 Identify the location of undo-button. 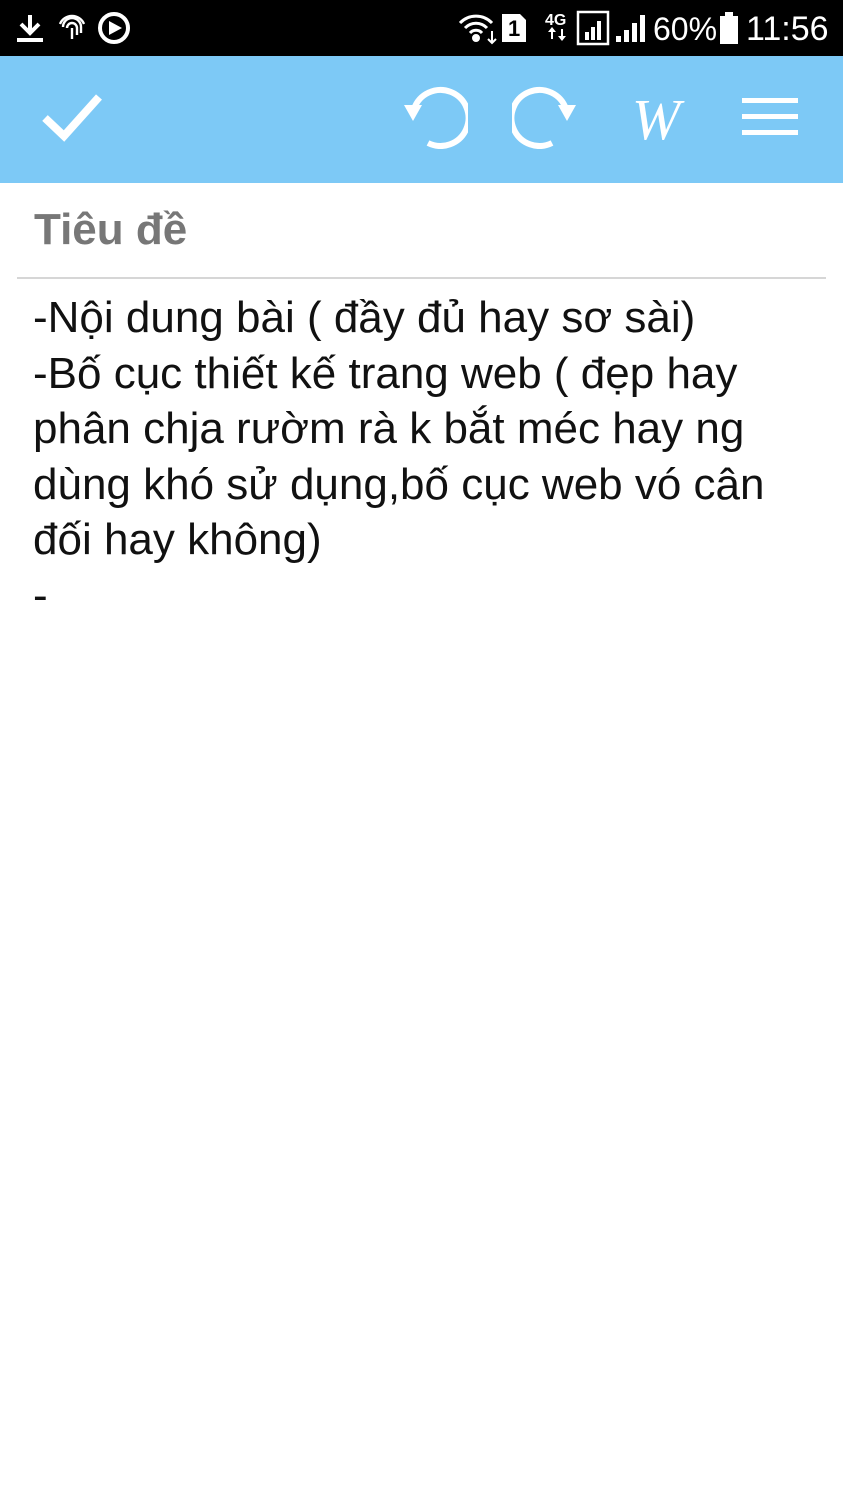
(434, 119).